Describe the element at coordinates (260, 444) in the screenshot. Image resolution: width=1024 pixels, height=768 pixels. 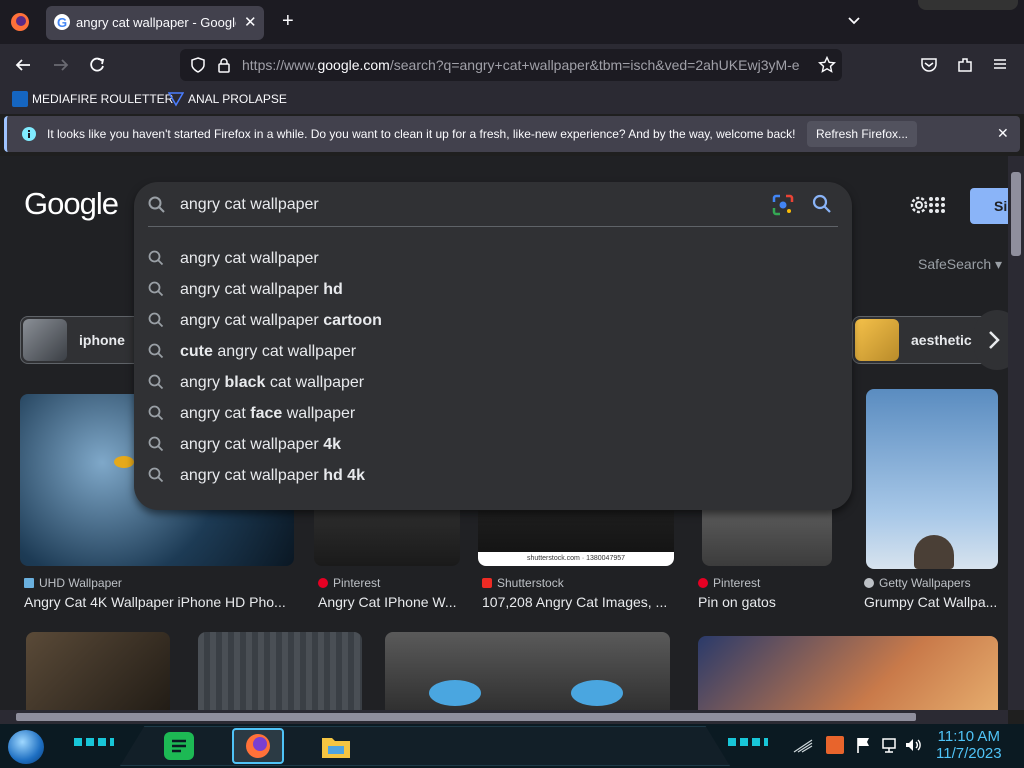
I see `suggestion-text: angry cat wallpaper 4k` at that location.